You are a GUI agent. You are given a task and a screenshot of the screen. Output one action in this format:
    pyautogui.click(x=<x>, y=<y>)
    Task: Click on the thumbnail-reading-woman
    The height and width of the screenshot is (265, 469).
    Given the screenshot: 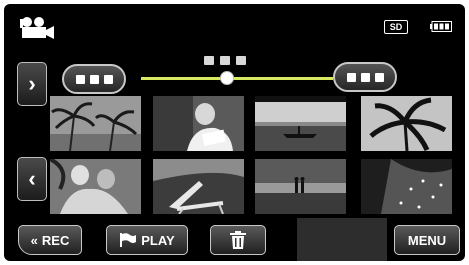 What is the action you would take?
    pyautogui.click(x=198, y=123)
    